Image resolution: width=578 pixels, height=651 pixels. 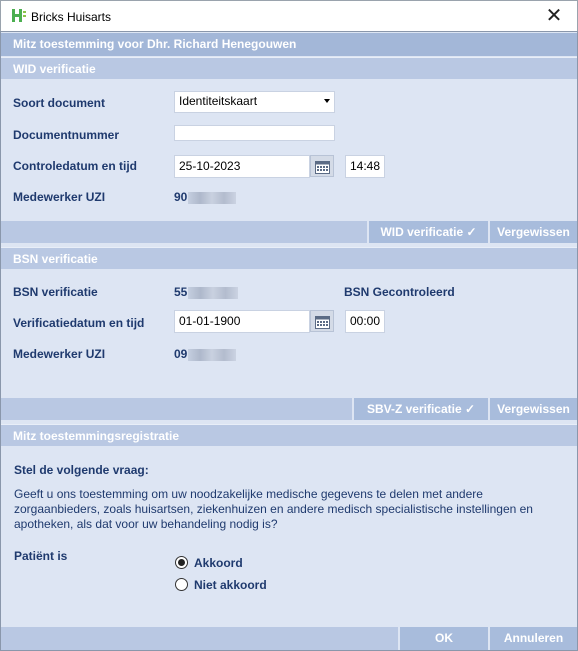 I want to click on bsn-status: BSN Gecontroleerd, so click(x=399, y=292).